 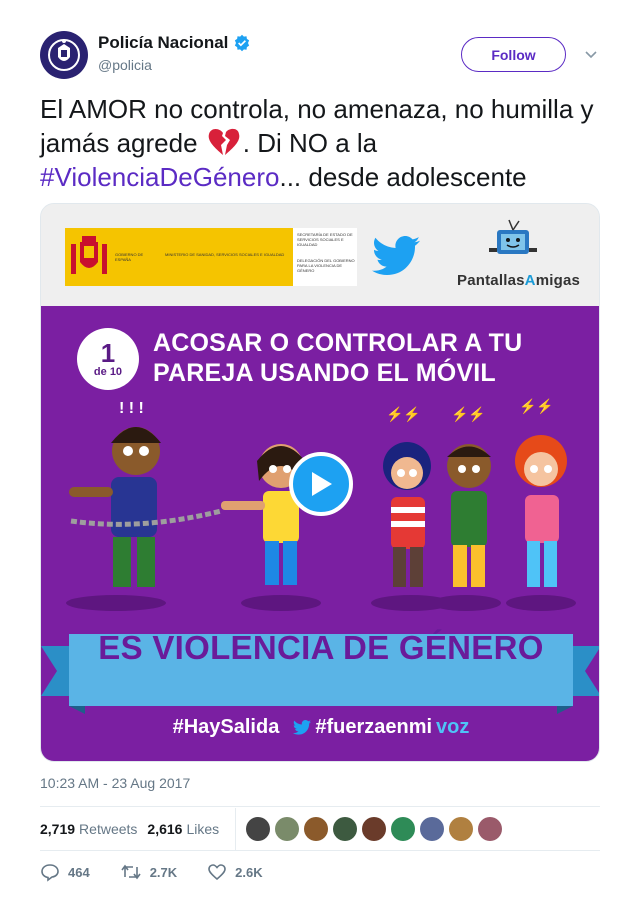 What do you see at coordinates (217, 872) in the screenshot?
I see `heart-icon` at bounding box center [217, 872].